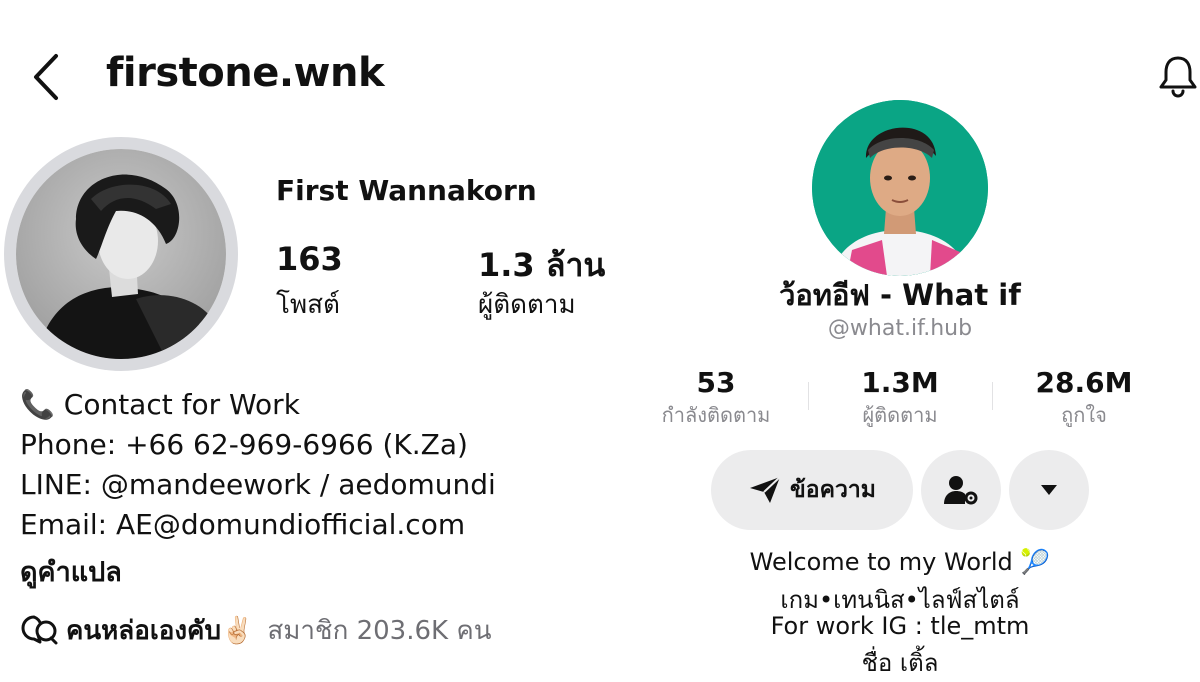 The image size is (1200, 682). What do you see at coordinates (1084, 382) in the screenshot?
I see `likes-count: 28.6M` at bounding box center [1084, 382].